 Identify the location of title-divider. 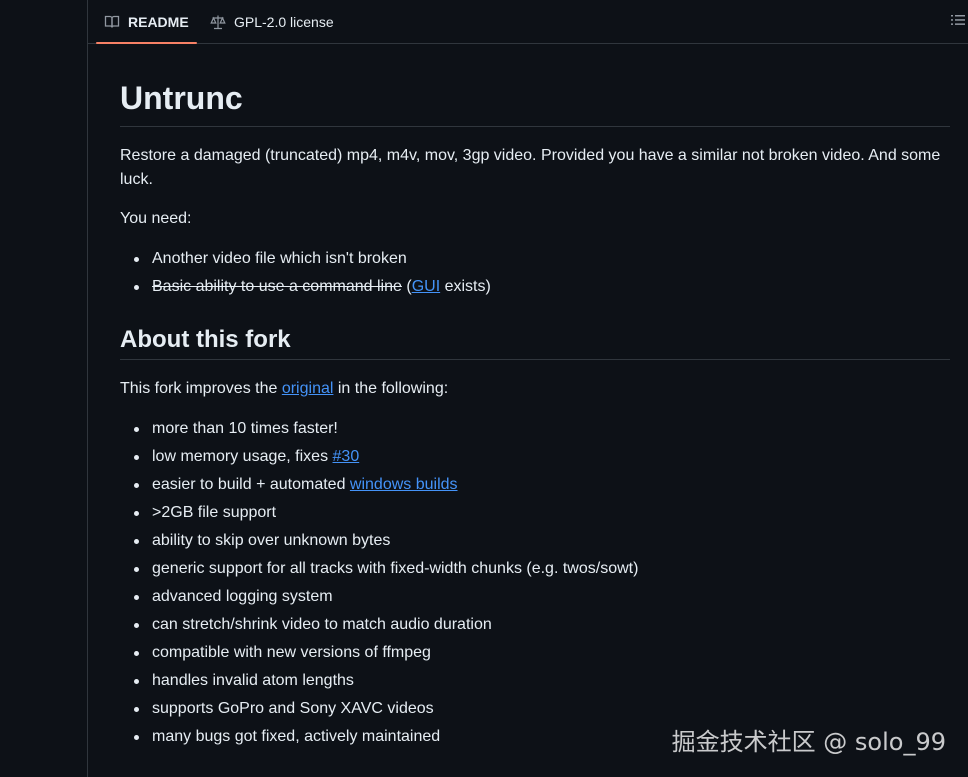
(535, 126).